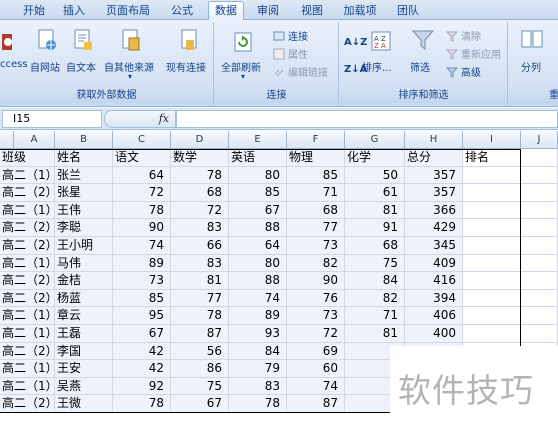 This screenshot has height=429, width=558. I want to click on select-all-corner, so click(7, 140).